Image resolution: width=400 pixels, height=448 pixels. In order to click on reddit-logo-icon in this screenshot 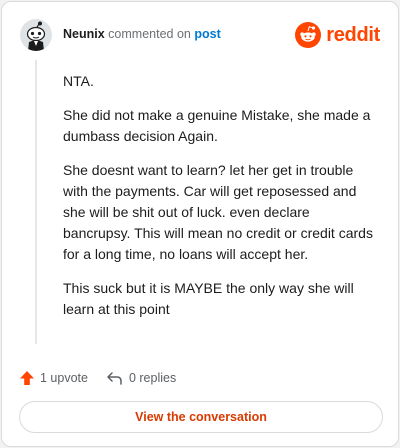, I will do `click(308, 35)`.